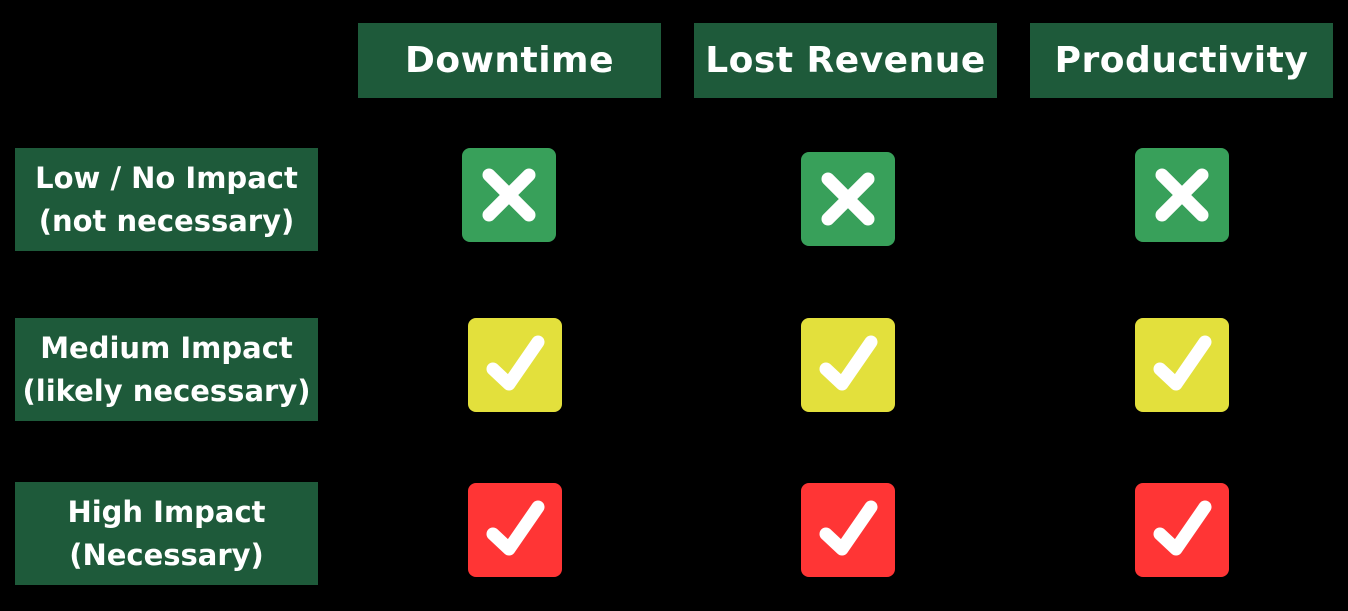 This screenshot has width=1348, height=611. I want to click on row-label-subtitle: (likely necessary), so click(166, 390).